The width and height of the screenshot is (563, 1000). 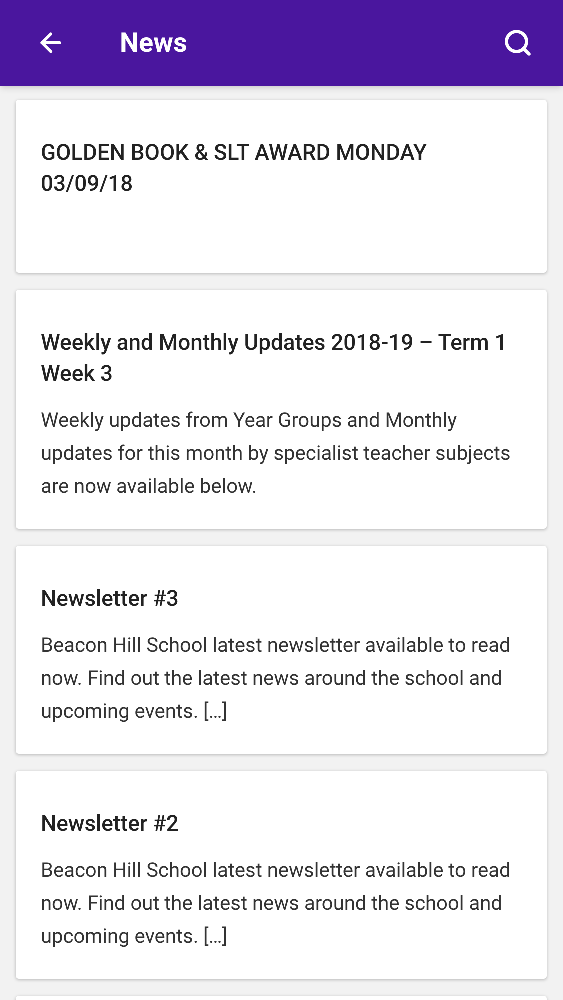 I want to click on news-title: Newsletter #3, so click(x=110, y=600).